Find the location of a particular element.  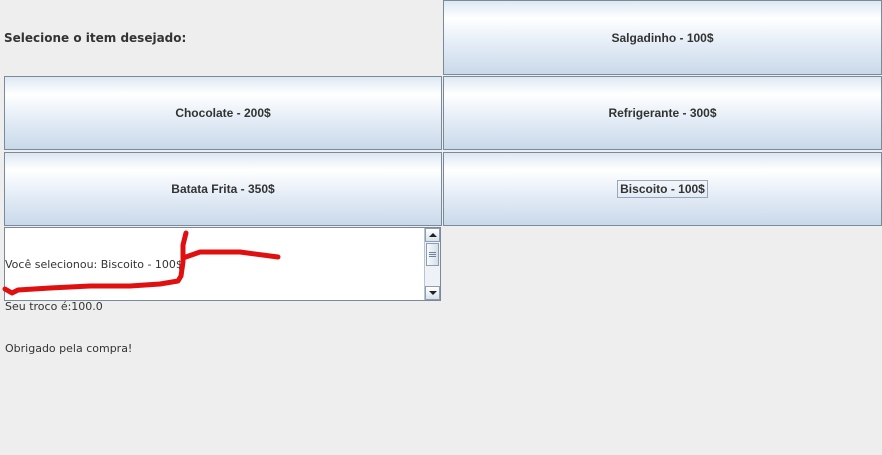

vertical-scrollbar is located at coordinates (432, 264).